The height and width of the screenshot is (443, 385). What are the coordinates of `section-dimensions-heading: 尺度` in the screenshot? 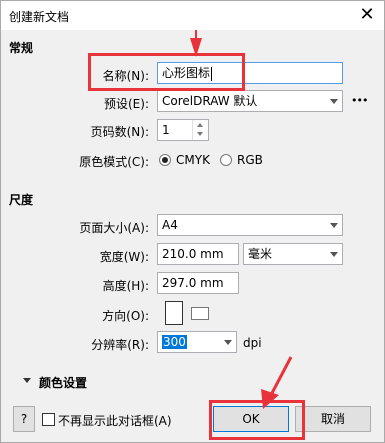 It's located at (21, 200).